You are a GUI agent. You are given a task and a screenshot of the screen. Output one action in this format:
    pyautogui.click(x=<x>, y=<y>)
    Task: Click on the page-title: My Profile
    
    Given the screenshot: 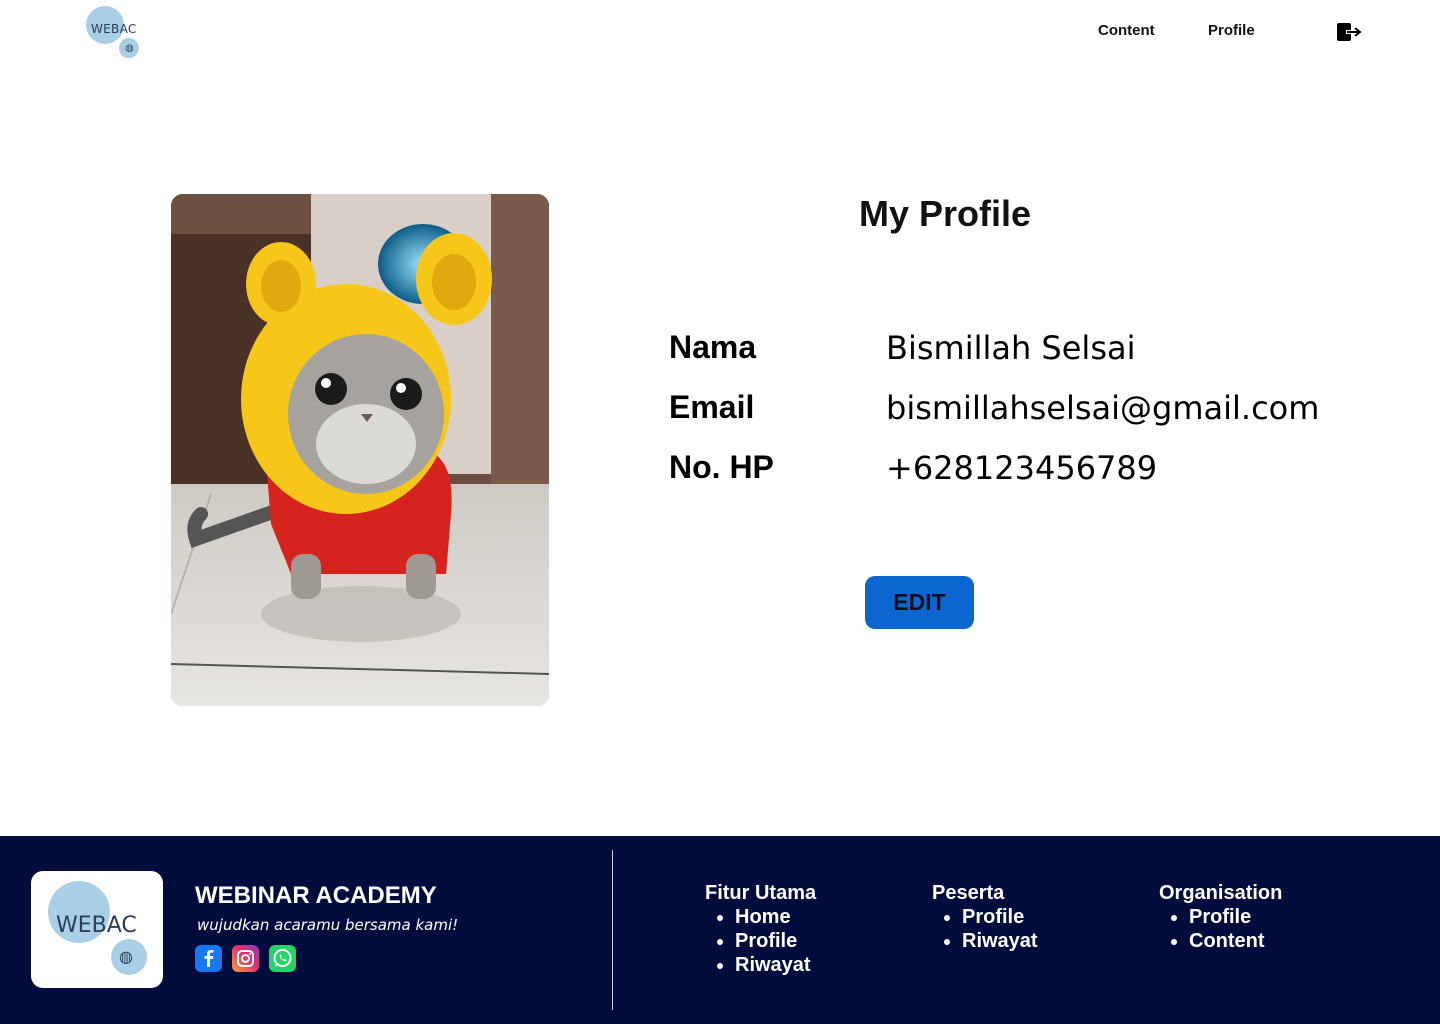 What is the action you would take?
    pyautogui.click(x=945, y=213)
    